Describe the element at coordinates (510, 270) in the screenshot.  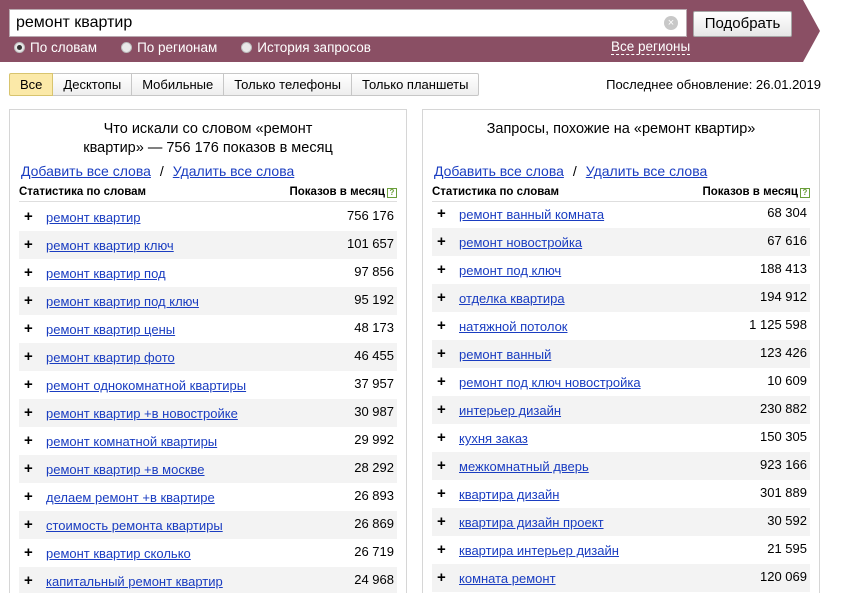
I see `phrase-link: ремонт под ключ` at that location.